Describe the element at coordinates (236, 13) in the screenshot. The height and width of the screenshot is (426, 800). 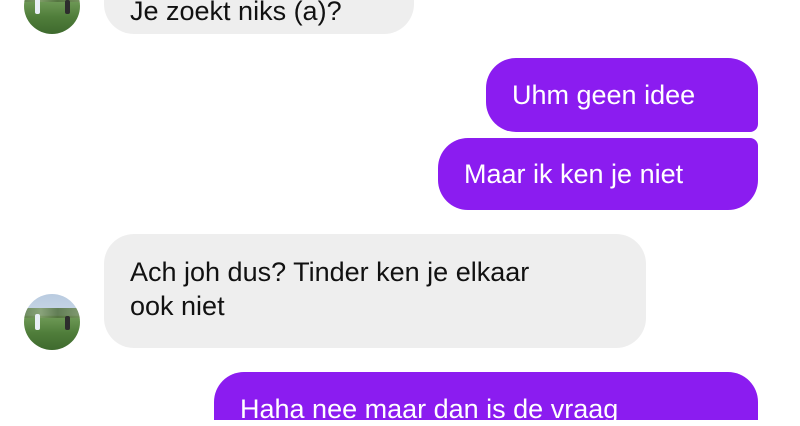
I see `message-text: Je zoekt niks (a)?` at that location.